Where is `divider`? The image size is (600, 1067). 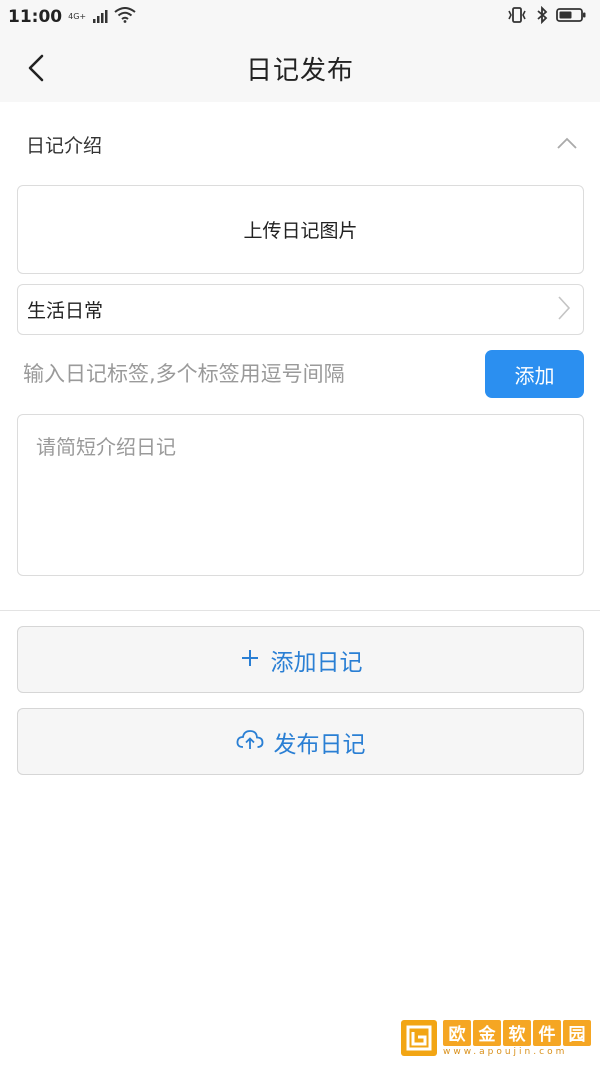
divider is located at coordinates (300, 610).